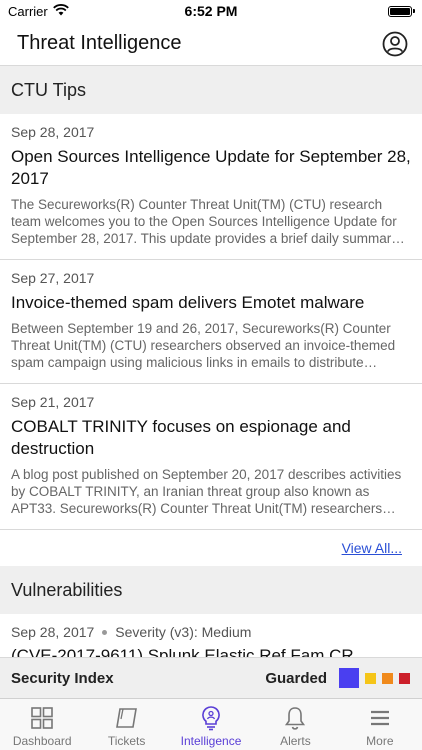  I want to click on vuln-severity: Severity (v3): Medium, so click(183, 632).